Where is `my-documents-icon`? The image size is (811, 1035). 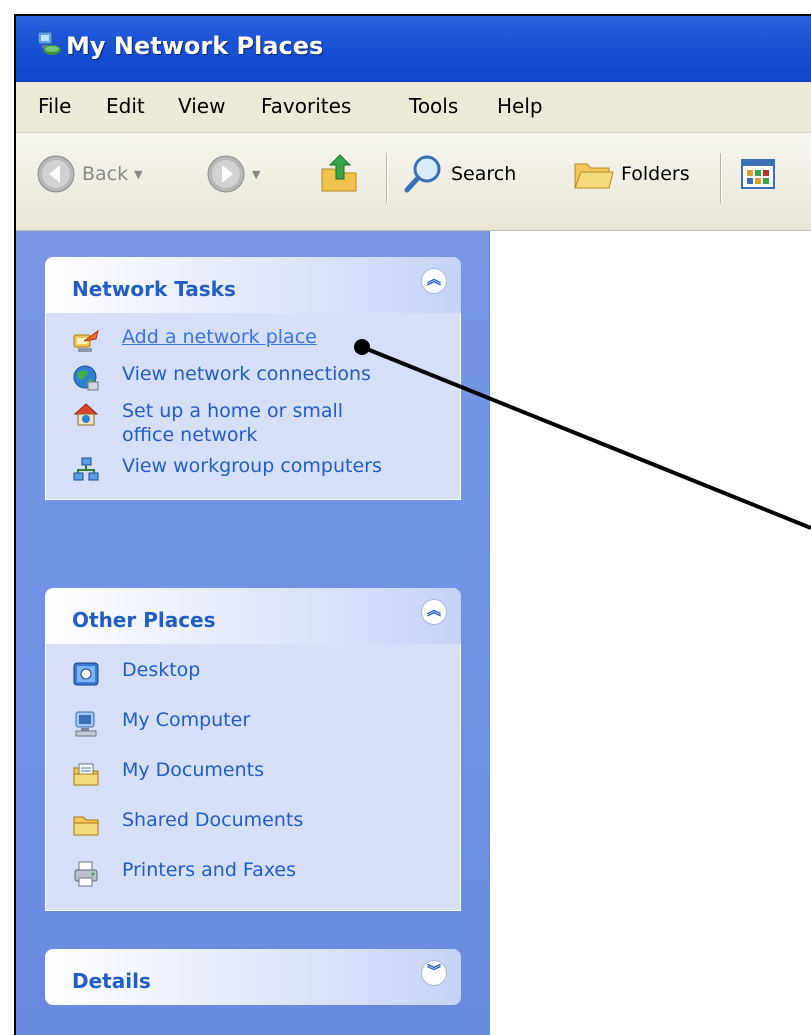 my-documents-icon is located at coordinates (86, 774).